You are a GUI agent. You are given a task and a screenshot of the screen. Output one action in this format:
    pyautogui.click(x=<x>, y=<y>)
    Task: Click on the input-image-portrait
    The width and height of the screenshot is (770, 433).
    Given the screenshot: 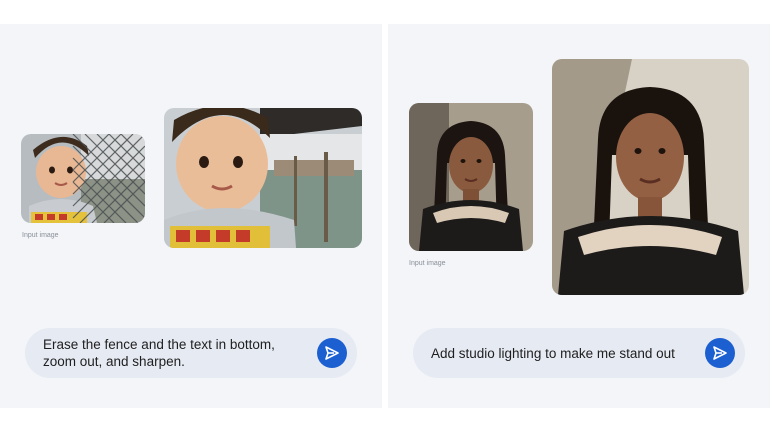 What is the action you would take?
    pyautogui.click(x=471, y=177)
    